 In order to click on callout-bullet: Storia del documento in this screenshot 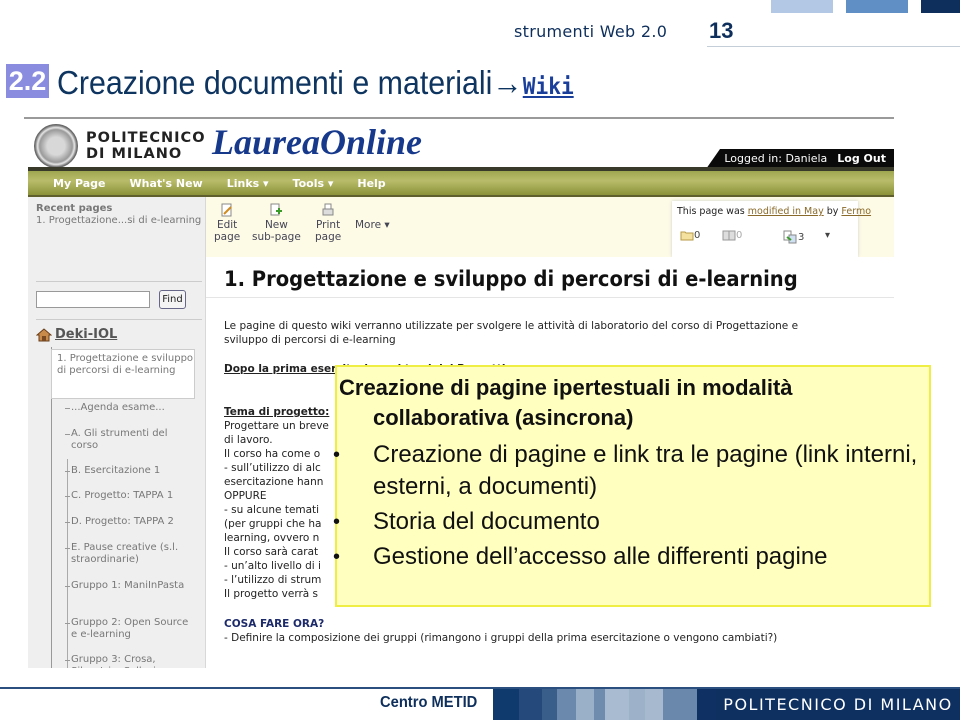, I will do `click(630, 522)`.